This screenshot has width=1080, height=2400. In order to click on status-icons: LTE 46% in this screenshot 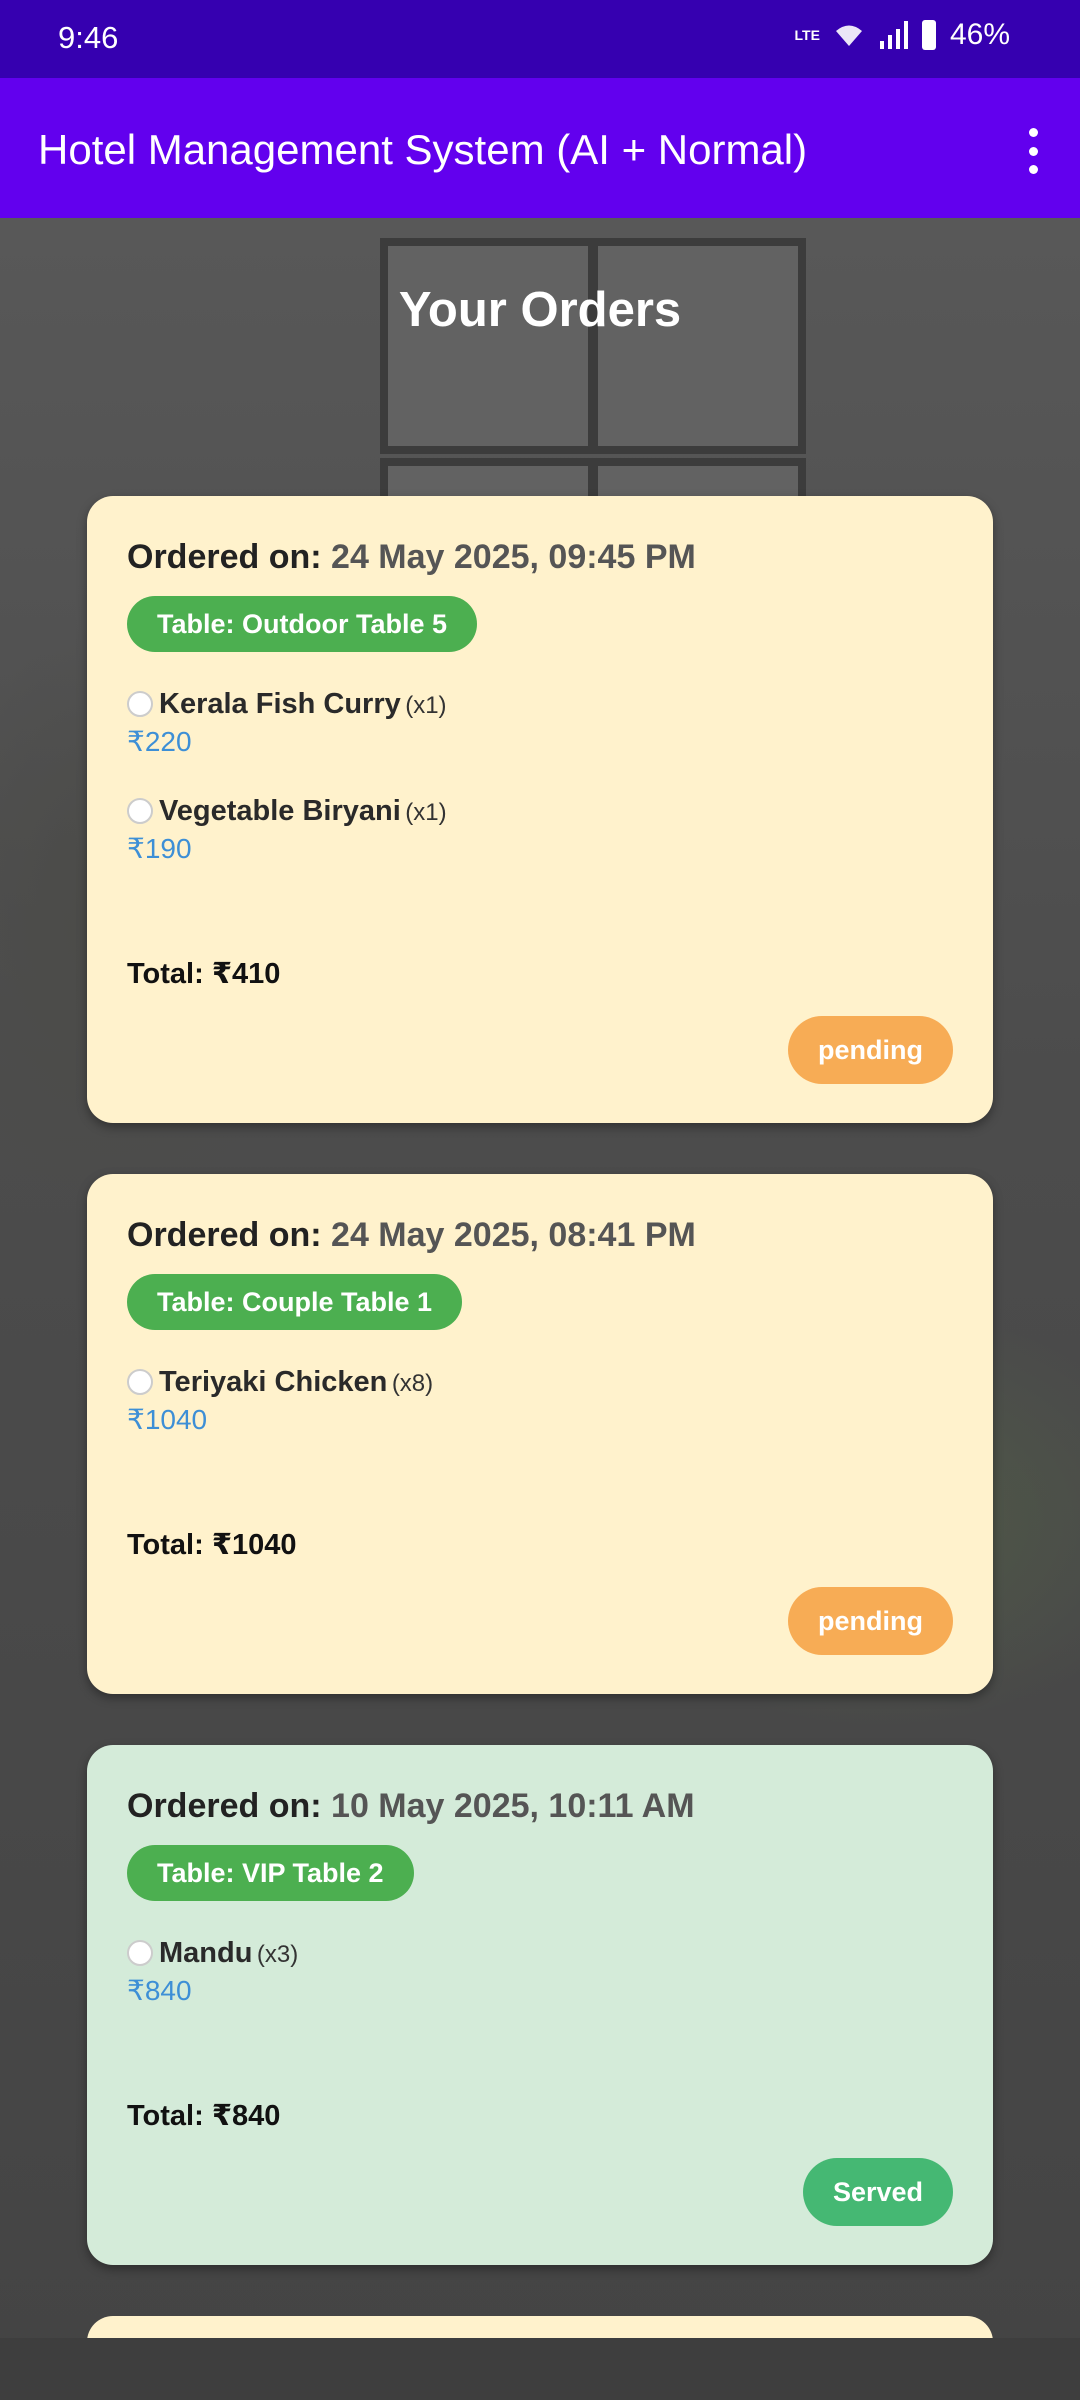, I will do `click(902, 35)`.